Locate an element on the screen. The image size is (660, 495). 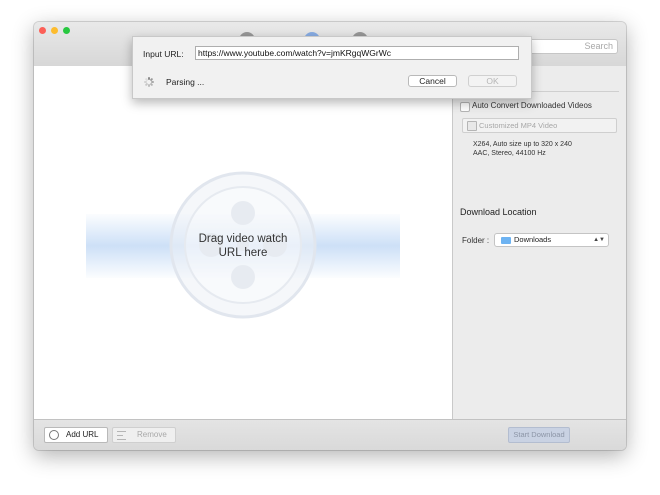
folder-label: Folder : is located at coordinates (476, 240).